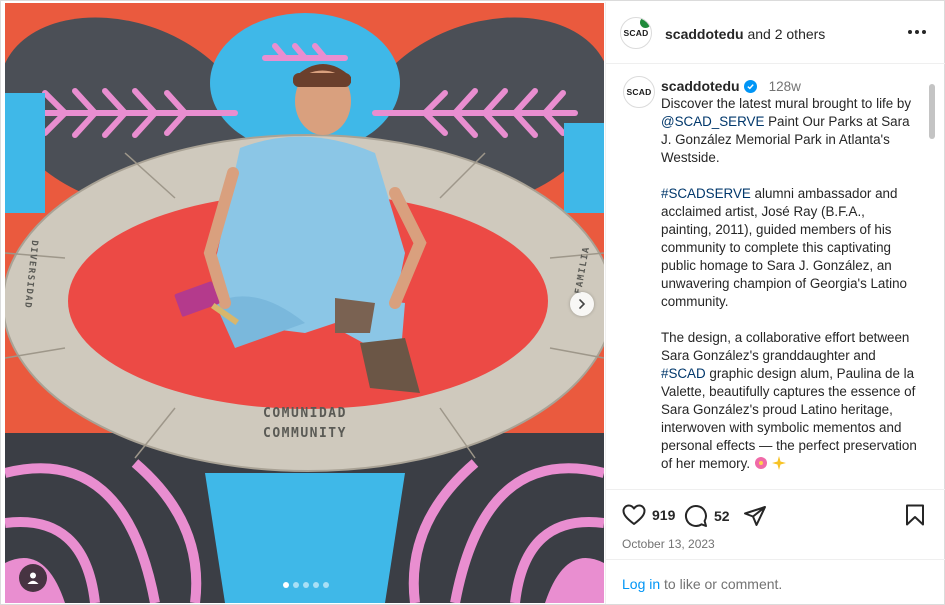  I want to click on carousel-dot-active, so click(286, 585).